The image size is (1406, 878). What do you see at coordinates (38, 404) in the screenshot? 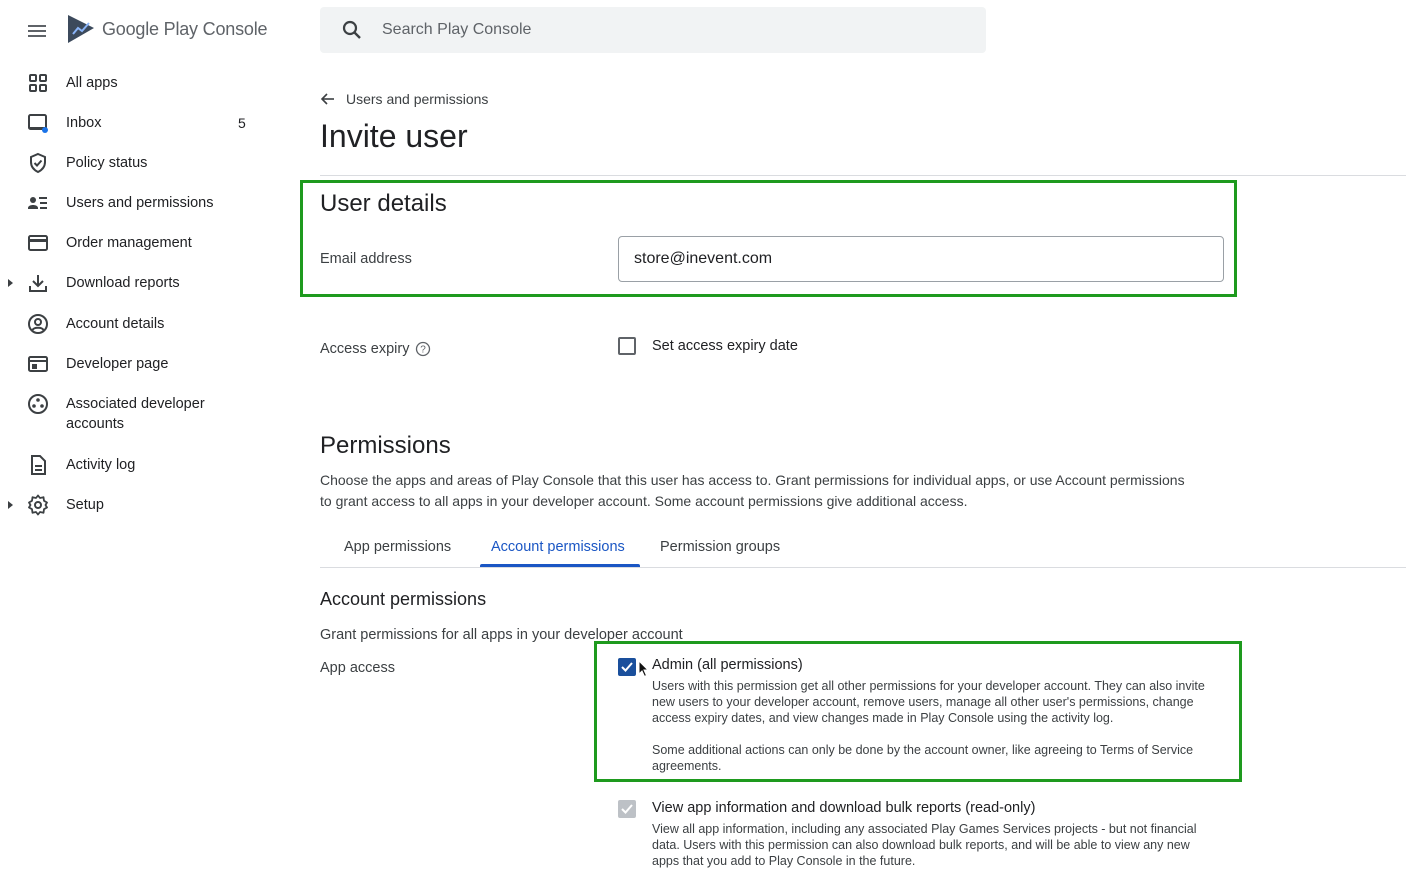
I see `linked-accounts-icon` at bounding box center [38, 404].